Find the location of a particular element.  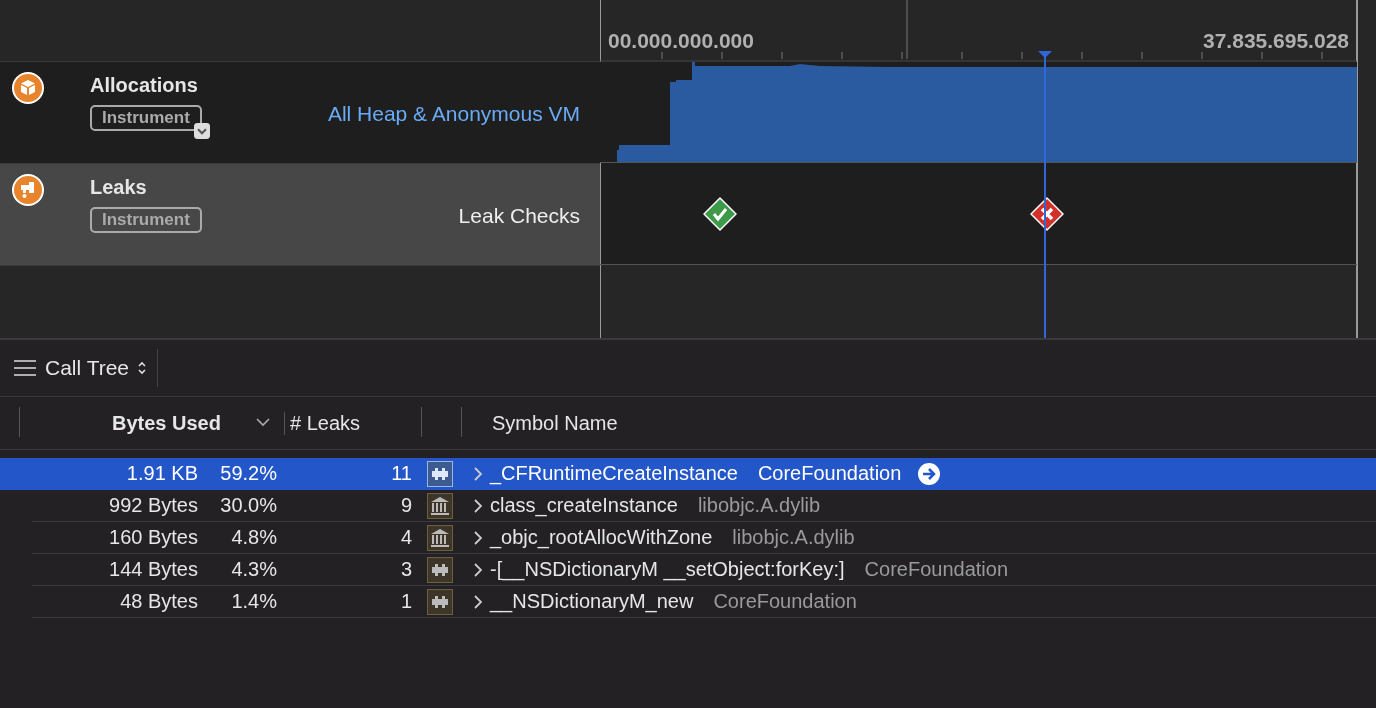

bytes-cell-text: 160 Bytes is located at coordinates (153, 537).